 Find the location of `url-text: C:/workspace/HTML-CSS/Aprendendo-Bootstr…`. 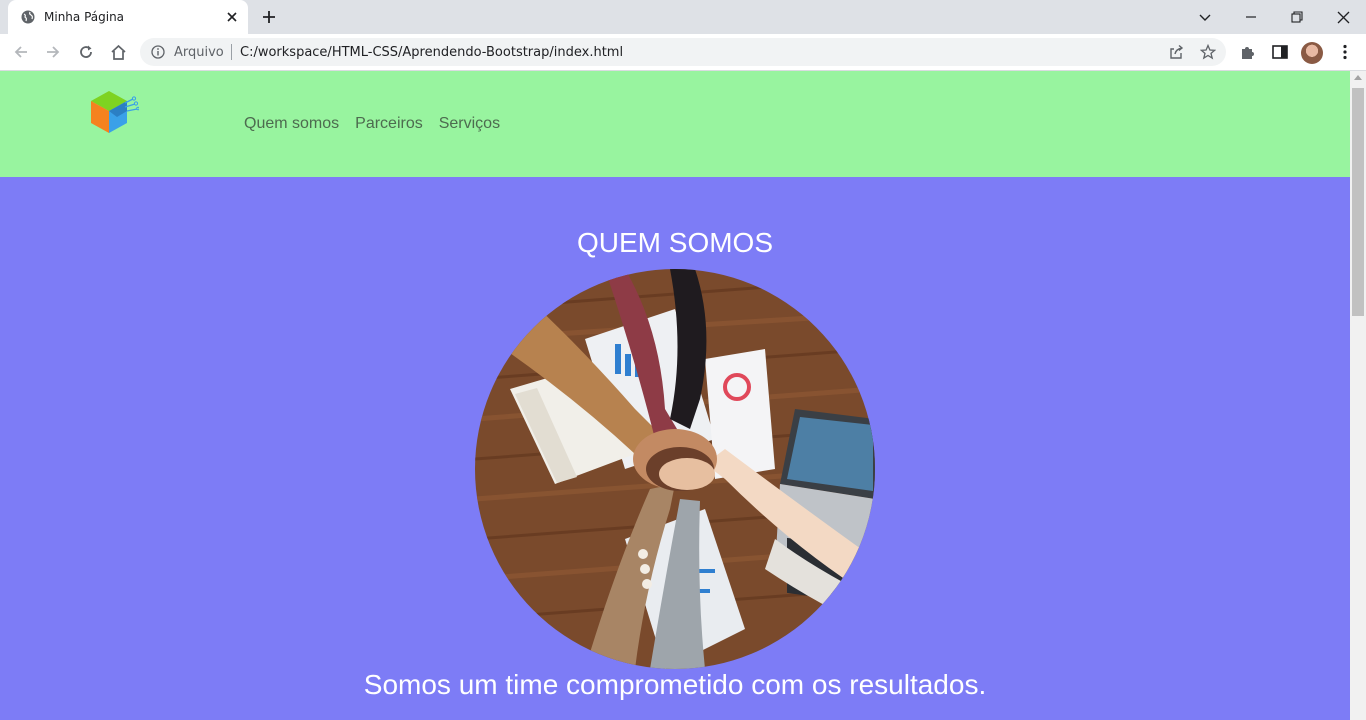

url-text: C:/workspace/HTML-CSS/Aprendendo-Bootstr… is located at coordinates (431, 52).